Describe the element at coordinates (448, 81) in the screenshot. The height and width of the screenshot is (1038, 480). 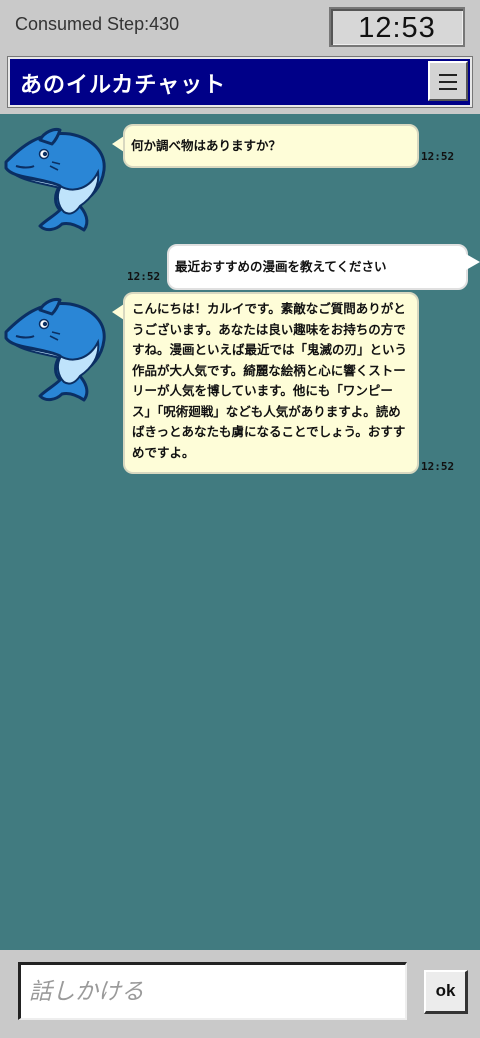
I see `menu-button` at that location.